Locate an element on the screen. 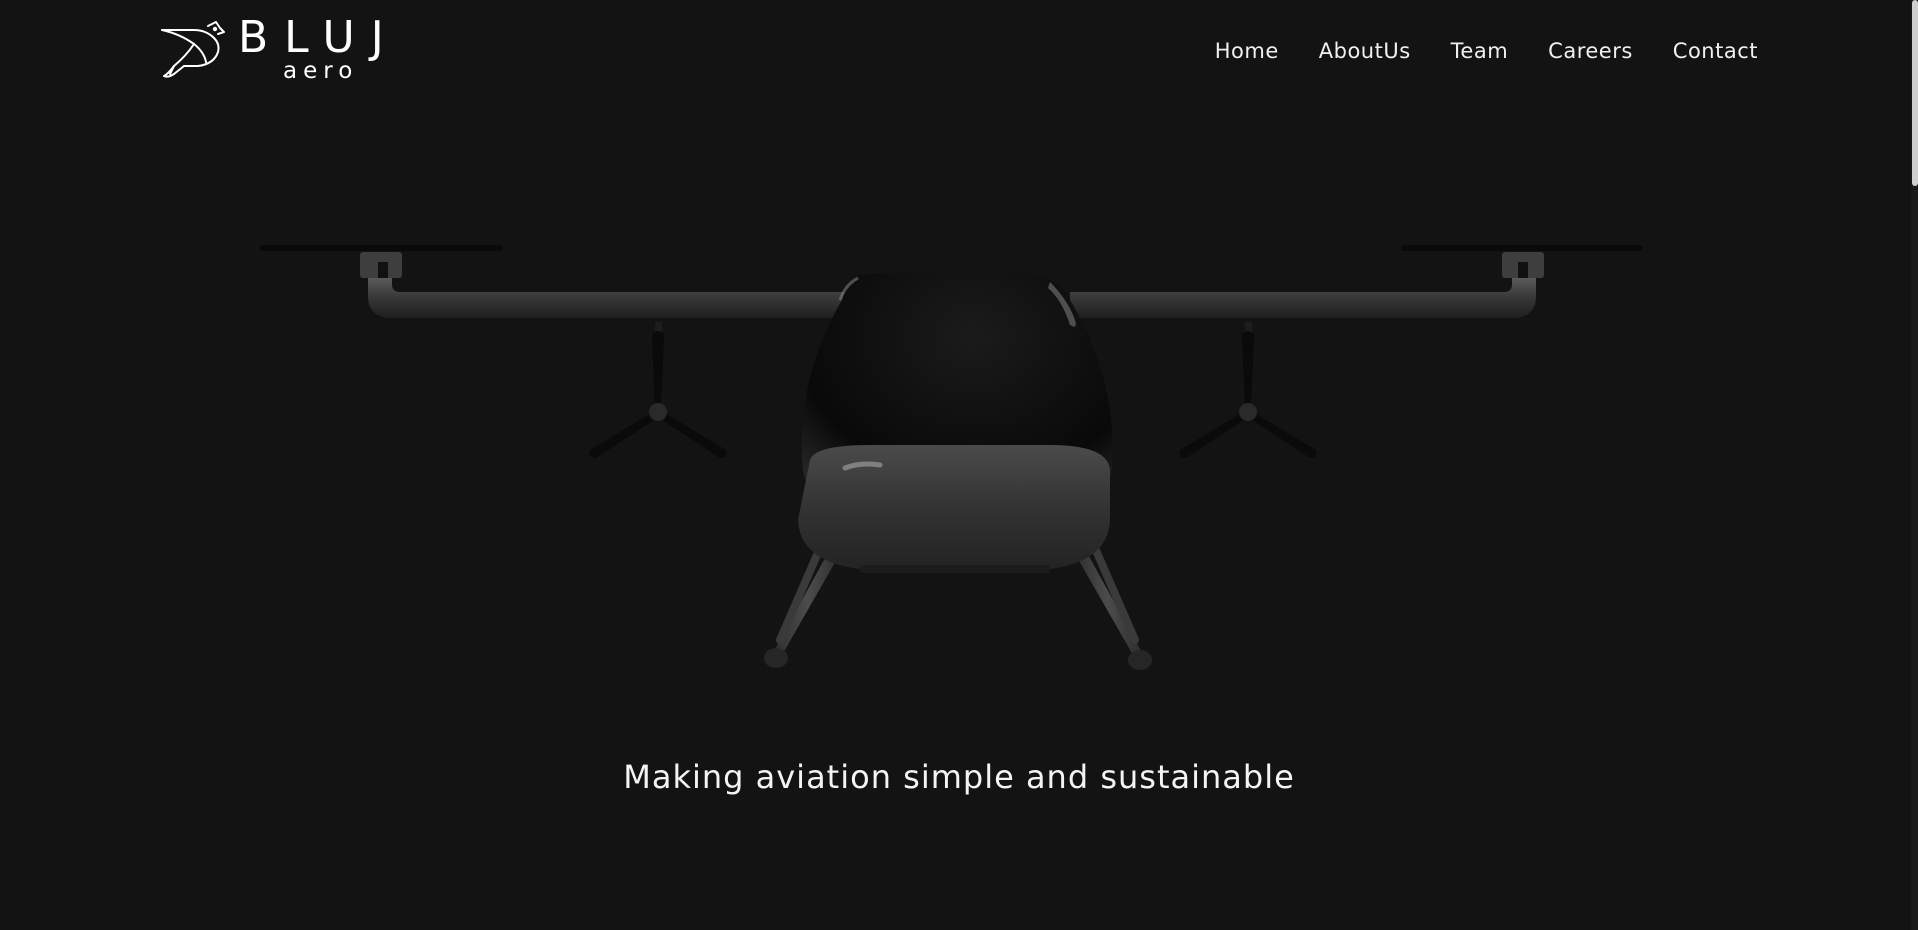 The image size is (1918, 930). scrollbar-thumb is located at coordinates (1915, 93).